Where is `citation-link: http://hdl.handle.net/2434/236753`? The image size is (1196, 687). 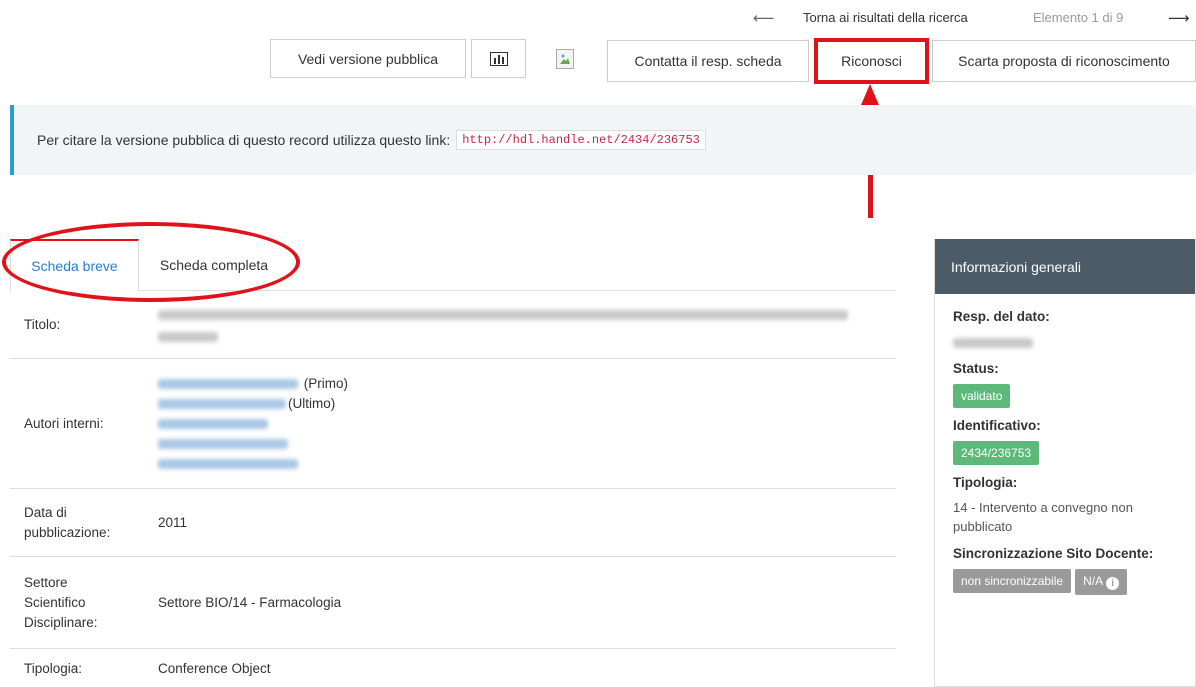
citation-link: http://hdl.handle.net/2434/236753 is located at coordinates (581, 140).